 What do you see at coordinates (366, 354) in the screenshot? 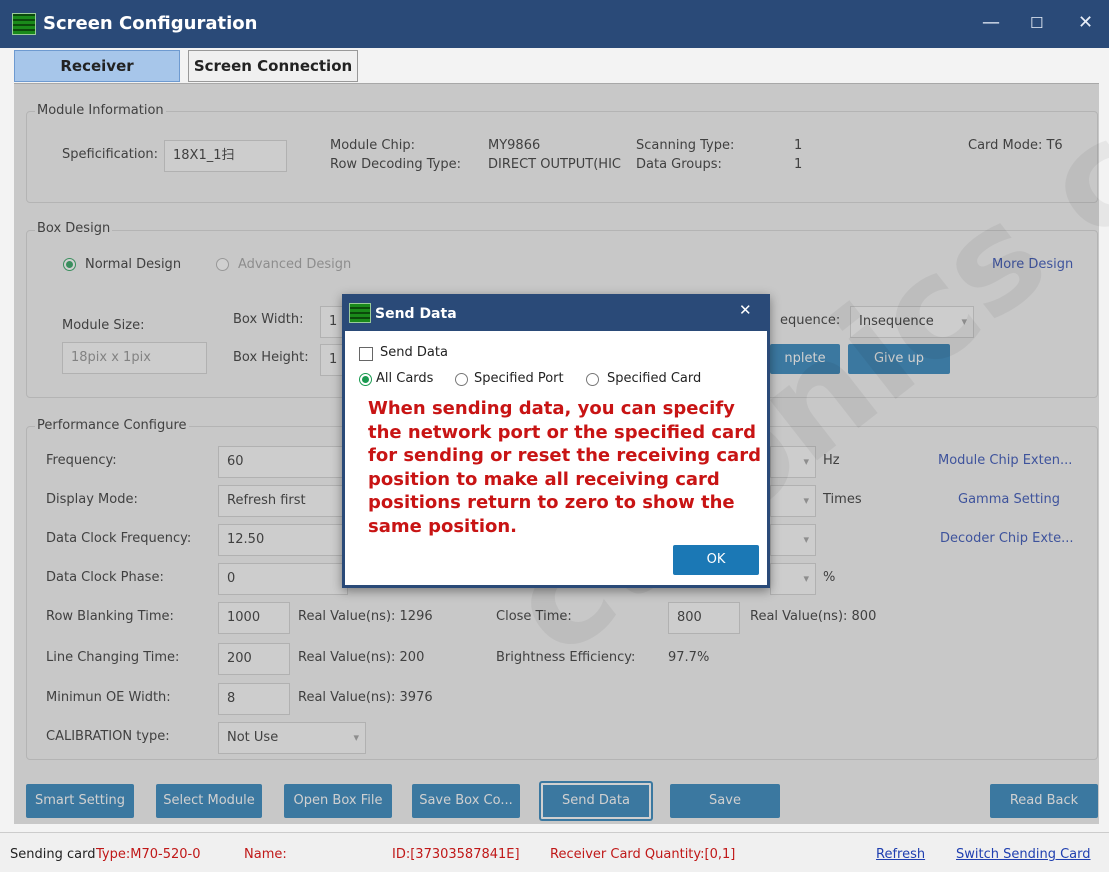
I see `send-data-checkbox` at bounding box center [366, 354].